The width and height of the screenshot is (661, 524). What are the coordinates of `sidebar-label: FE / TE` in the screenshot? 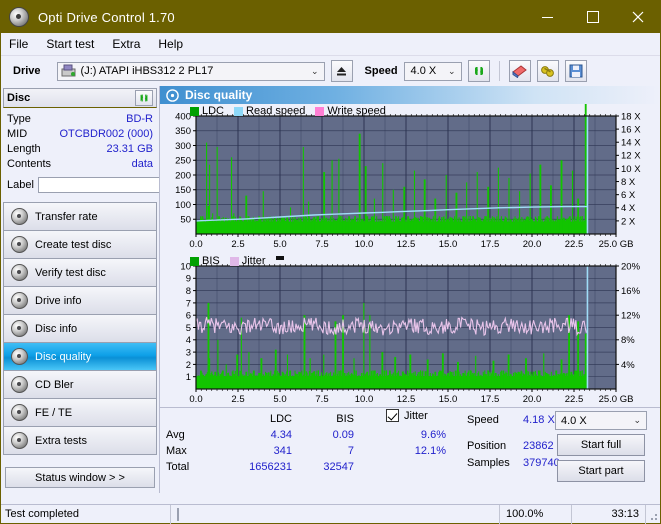 It's located at (54, 412).